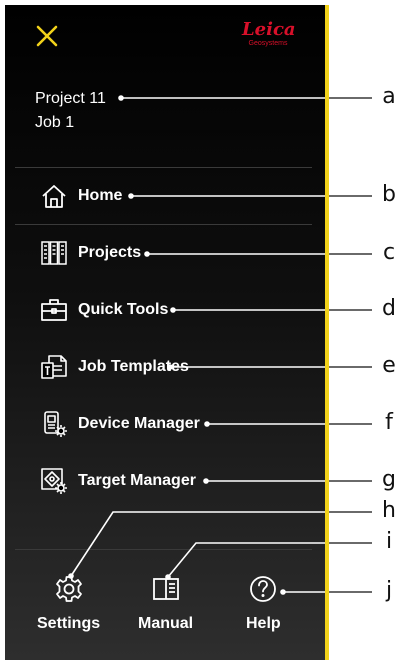 This screenshot has height=663, width=405. Describe the element at coordinates (389, 96) in the screenshot. I see `callout-a: a` at that location.